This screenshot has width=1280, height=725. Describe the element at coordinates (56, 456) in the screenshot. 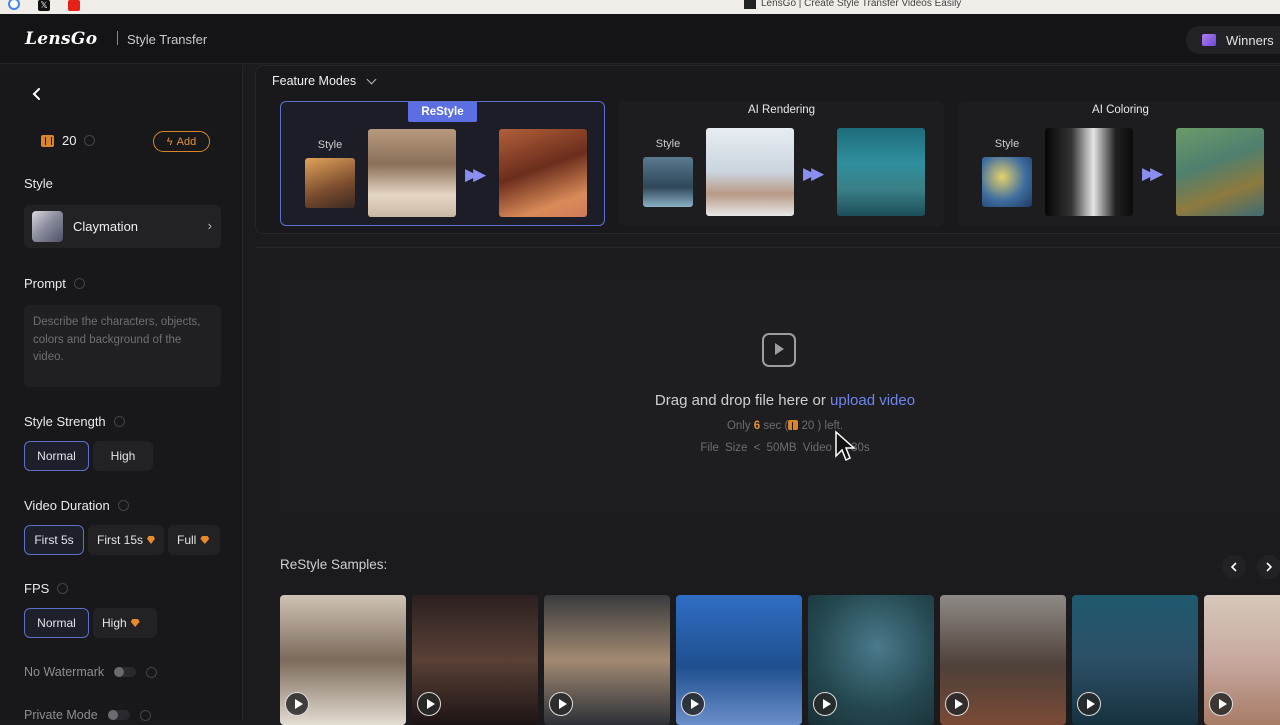

I see `strength-normal-button: Normal` at that location.